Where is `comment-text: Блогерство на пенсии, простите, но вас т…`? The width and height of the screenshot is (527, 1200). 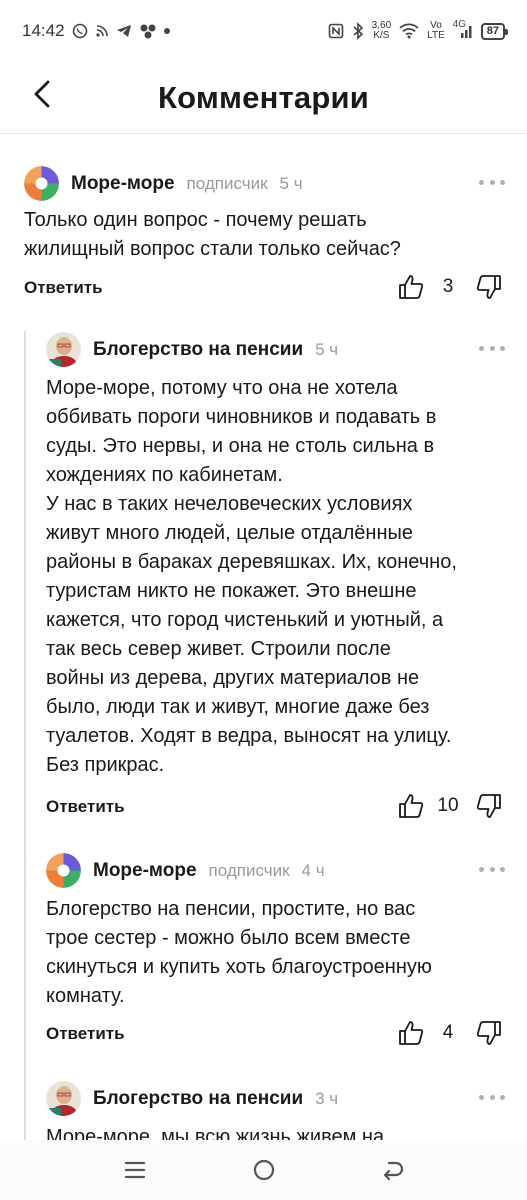
comment-text: Блогерство на пенсии, простите, но вас т… is located at coordinates (239, 952).